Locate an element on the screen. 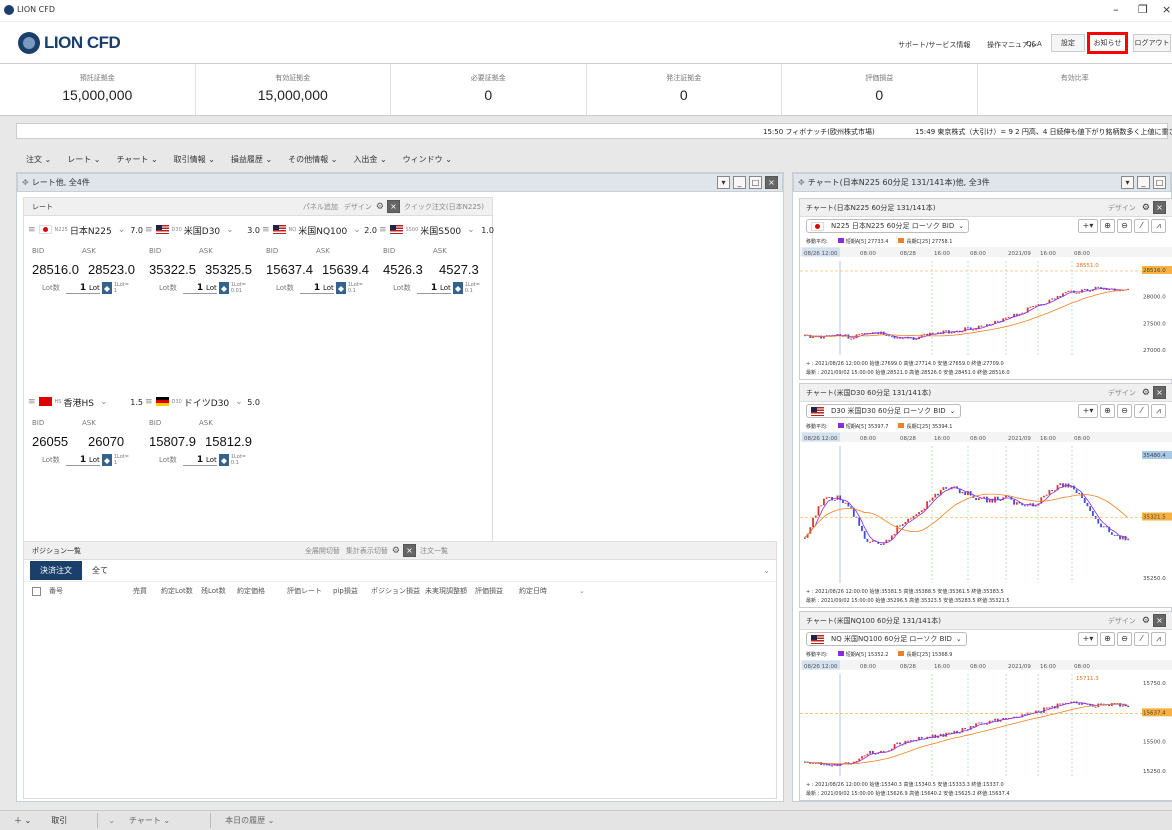  menu-item-pnl-history: 損益履歴 ⌄ is located at coordinates (251, 159).